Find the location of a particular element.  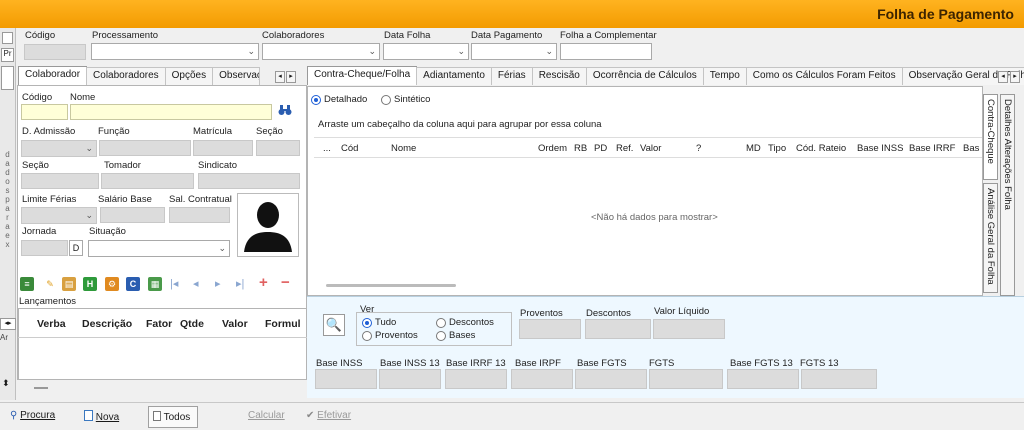

jornada-label: Jornada is located at coordinates (39, 231).